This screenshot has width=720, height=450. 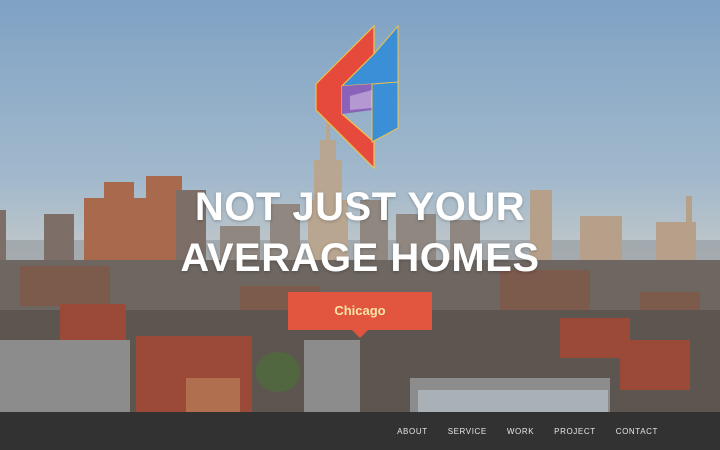 What do you see at coordinates (467, 431) in the screenshot?
I see `nav-link-service: SERVICE` at bounding box center [467, 431].